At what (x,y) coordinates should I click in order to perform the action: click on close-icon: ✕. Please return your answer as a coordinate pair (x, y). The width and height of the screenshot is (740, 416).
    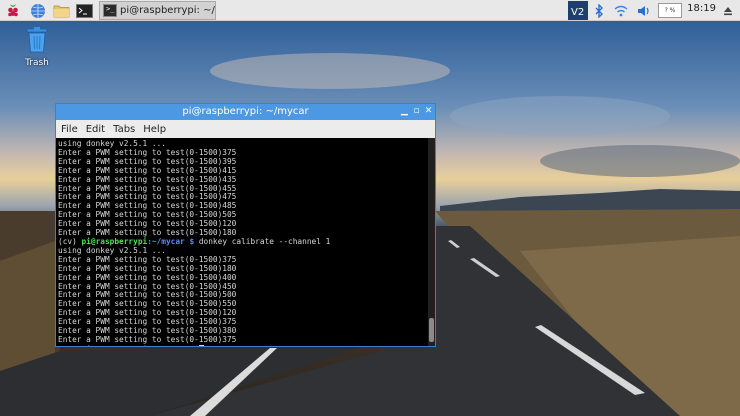
    Looking at the image, I should click on (428, 111).